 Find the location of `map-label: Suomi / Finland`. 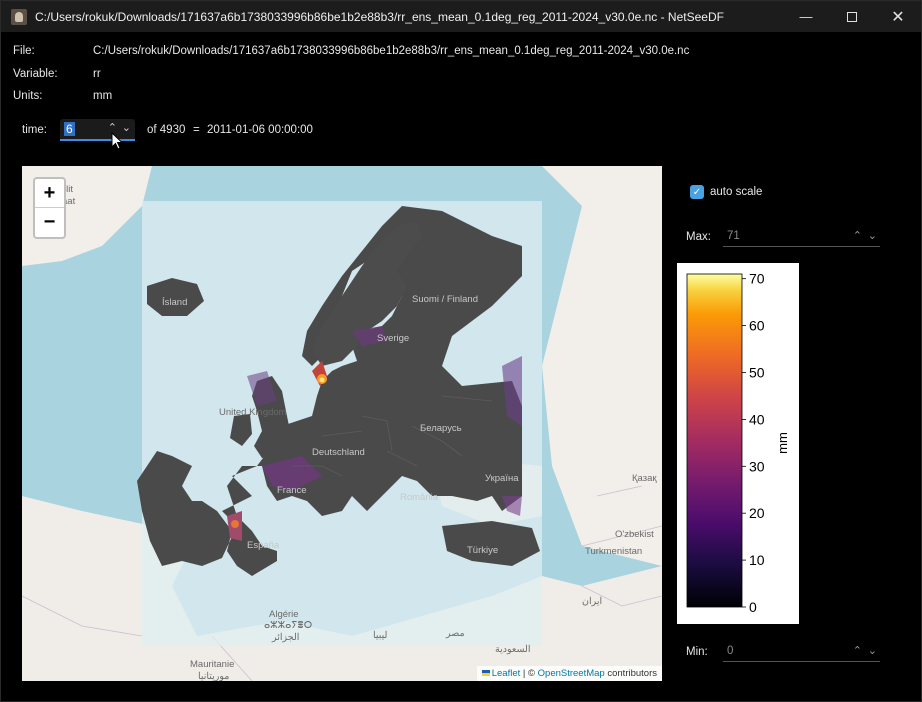

map-label: Suomi / Finland is located at coordinates (445, 299).